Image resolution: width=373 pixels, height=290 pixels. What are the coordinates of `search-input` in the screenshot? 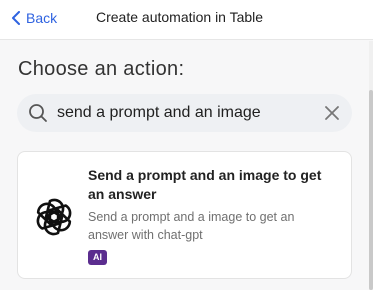 It's located at (182, 113).